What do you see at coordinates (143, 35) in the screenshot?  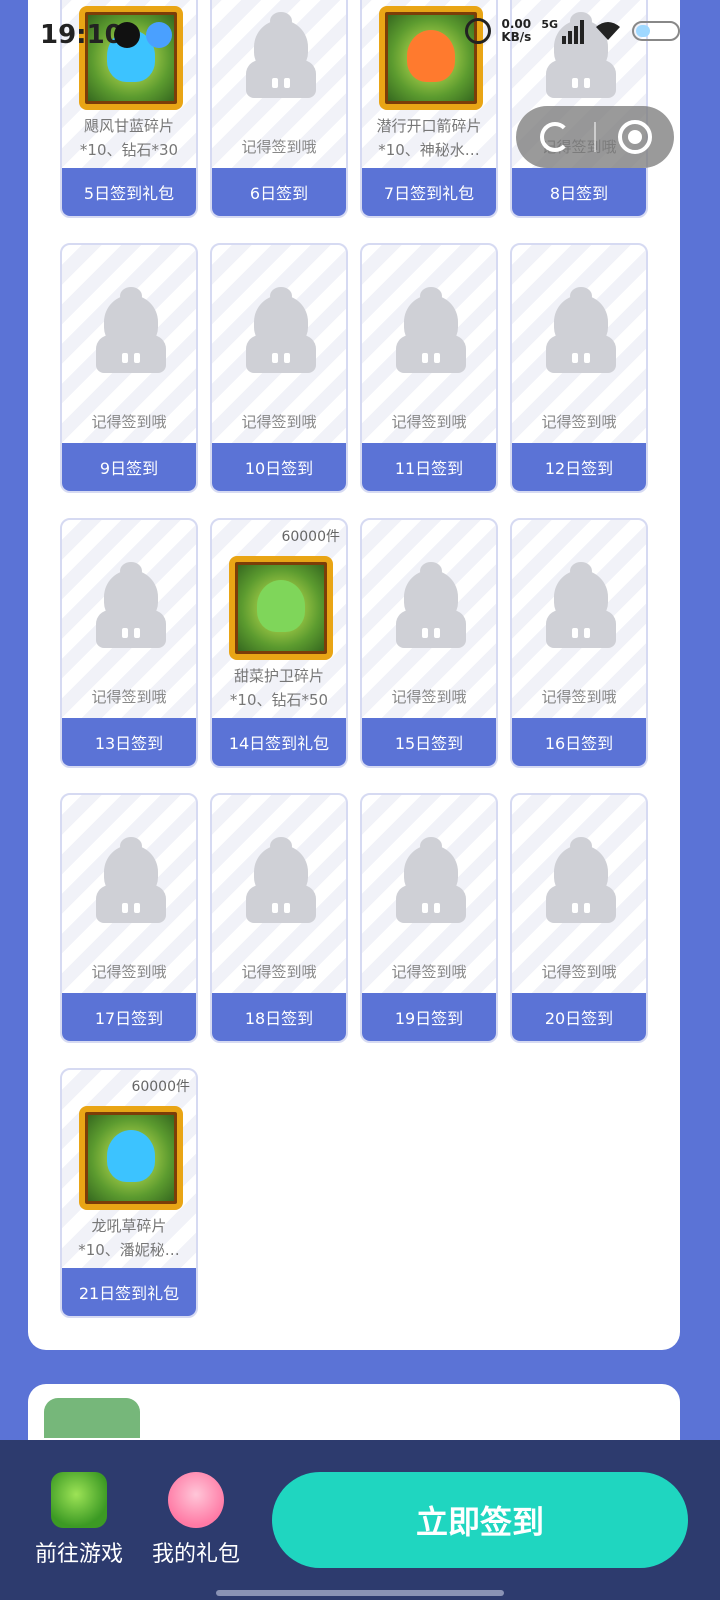 I see `notification-icons` at bounding box center [143, 35].